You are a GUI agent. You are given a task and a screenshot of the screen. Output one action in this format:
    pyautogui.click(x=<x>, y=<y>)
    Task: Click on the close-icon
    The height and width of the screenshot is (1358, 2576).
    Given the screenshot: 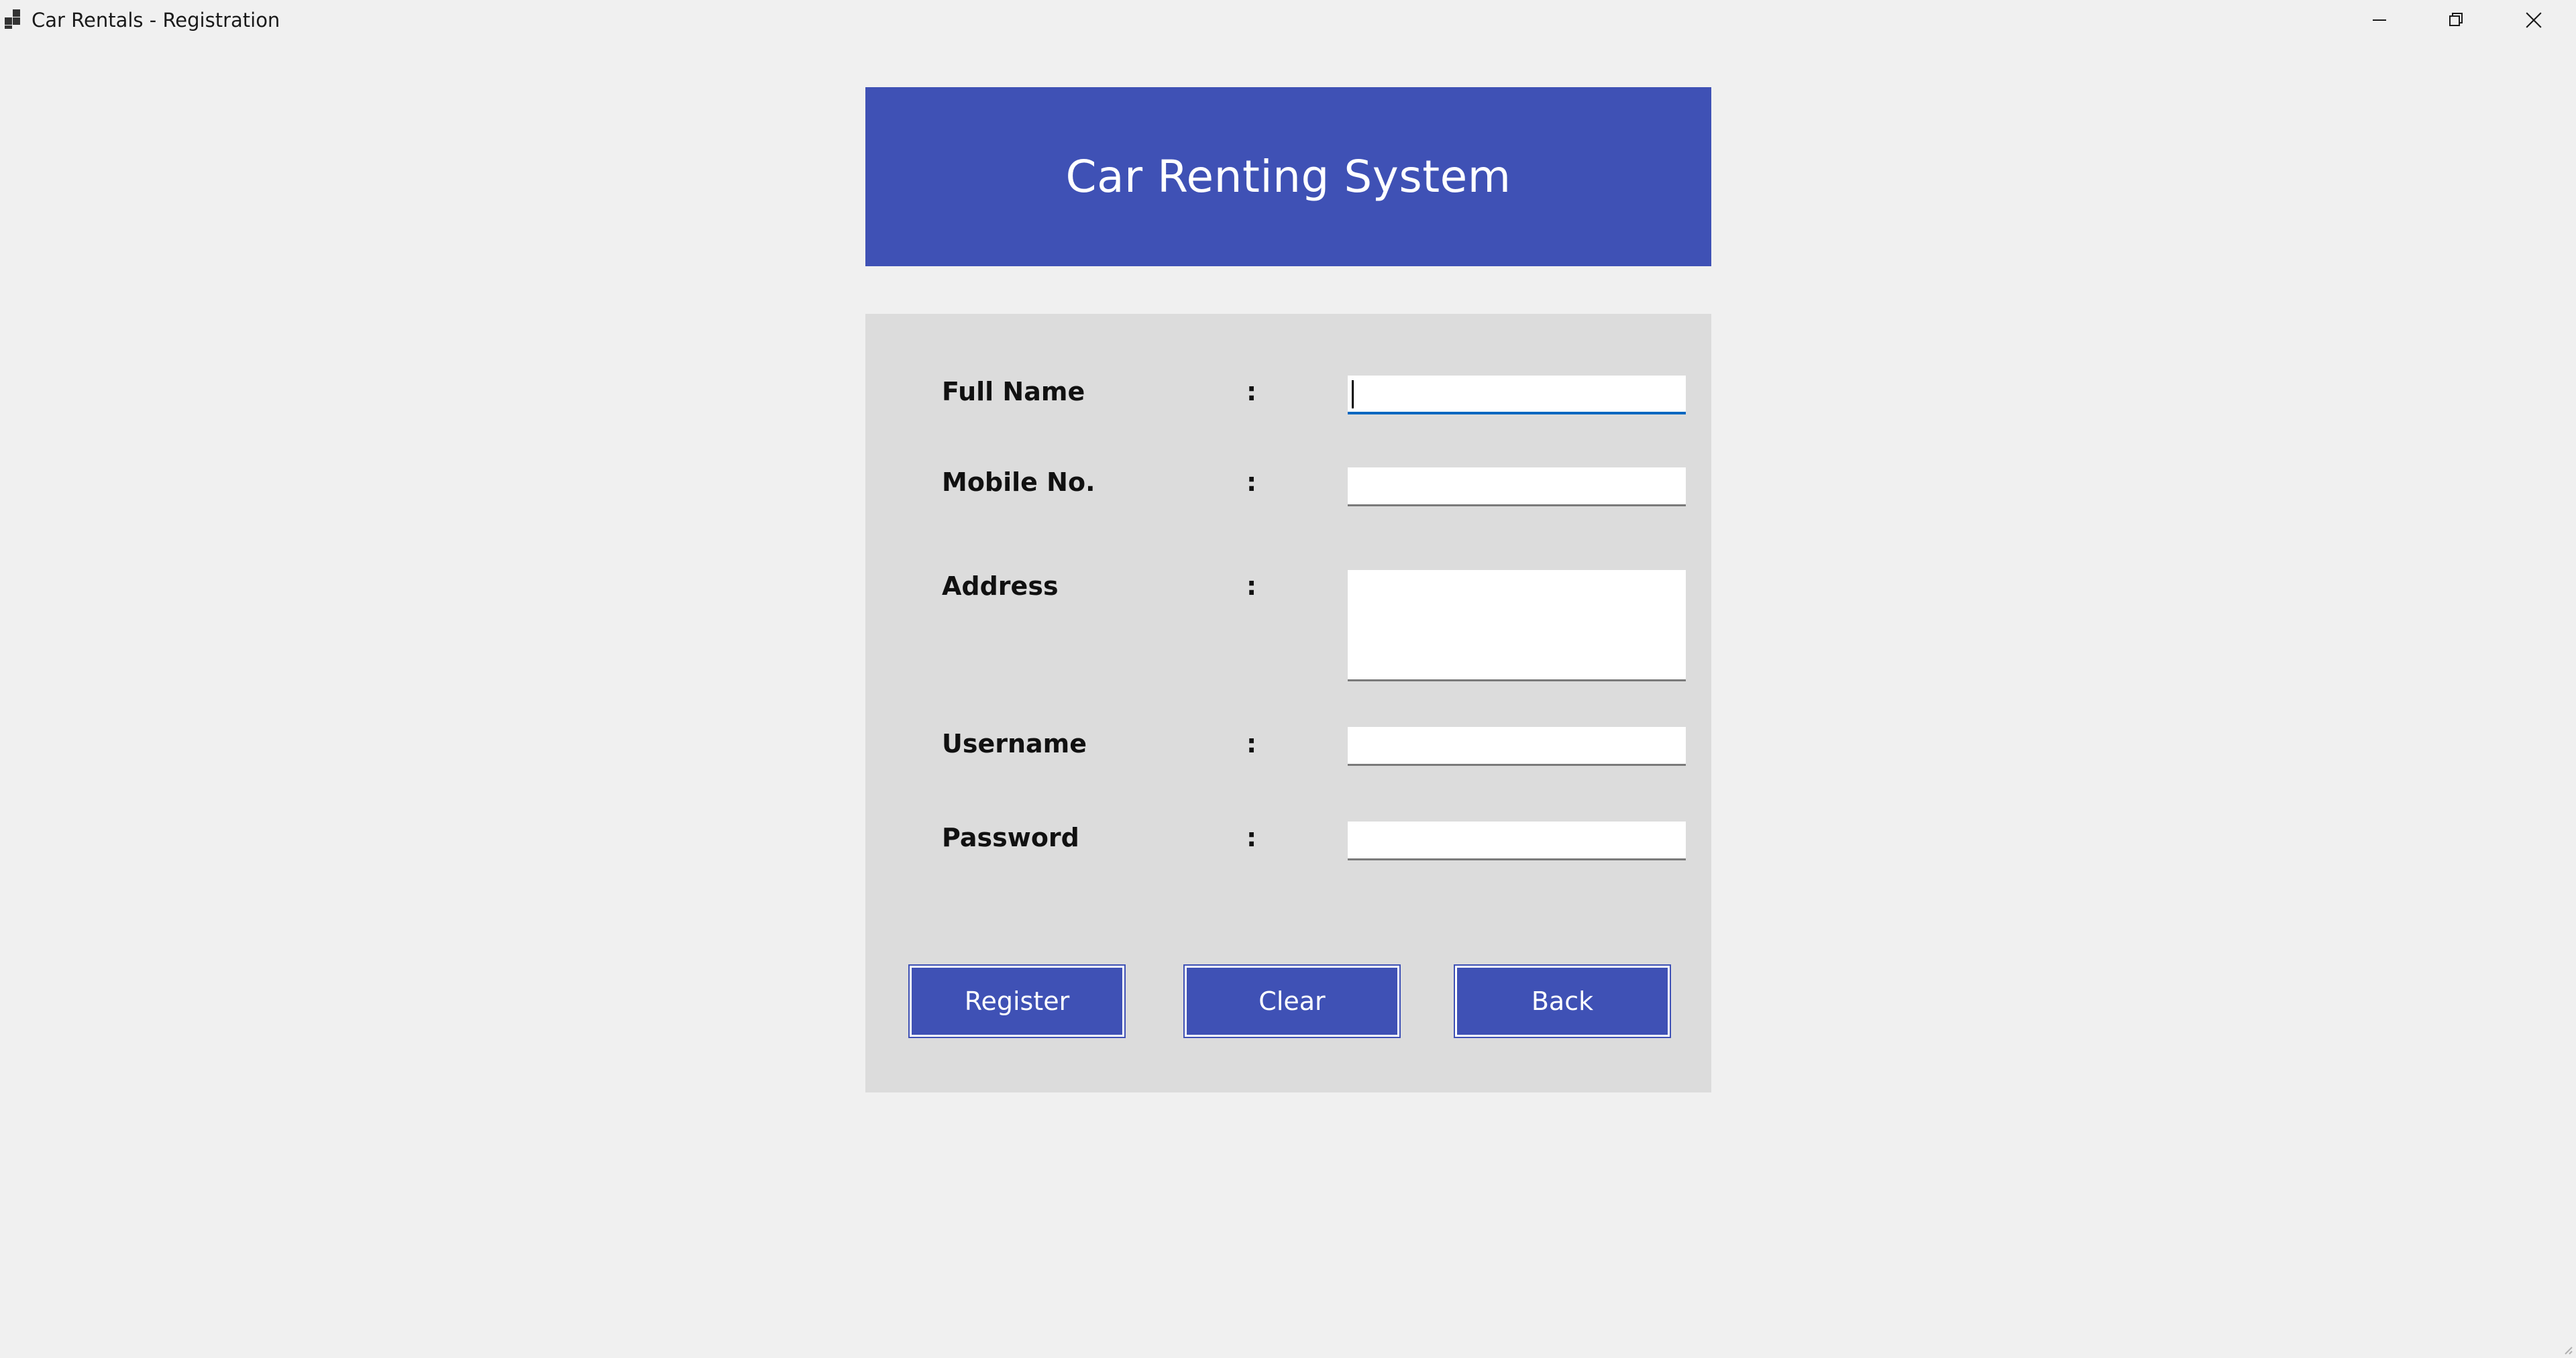 What is the action you would take?
    pyautogui.click(x=2534, y=20)
    